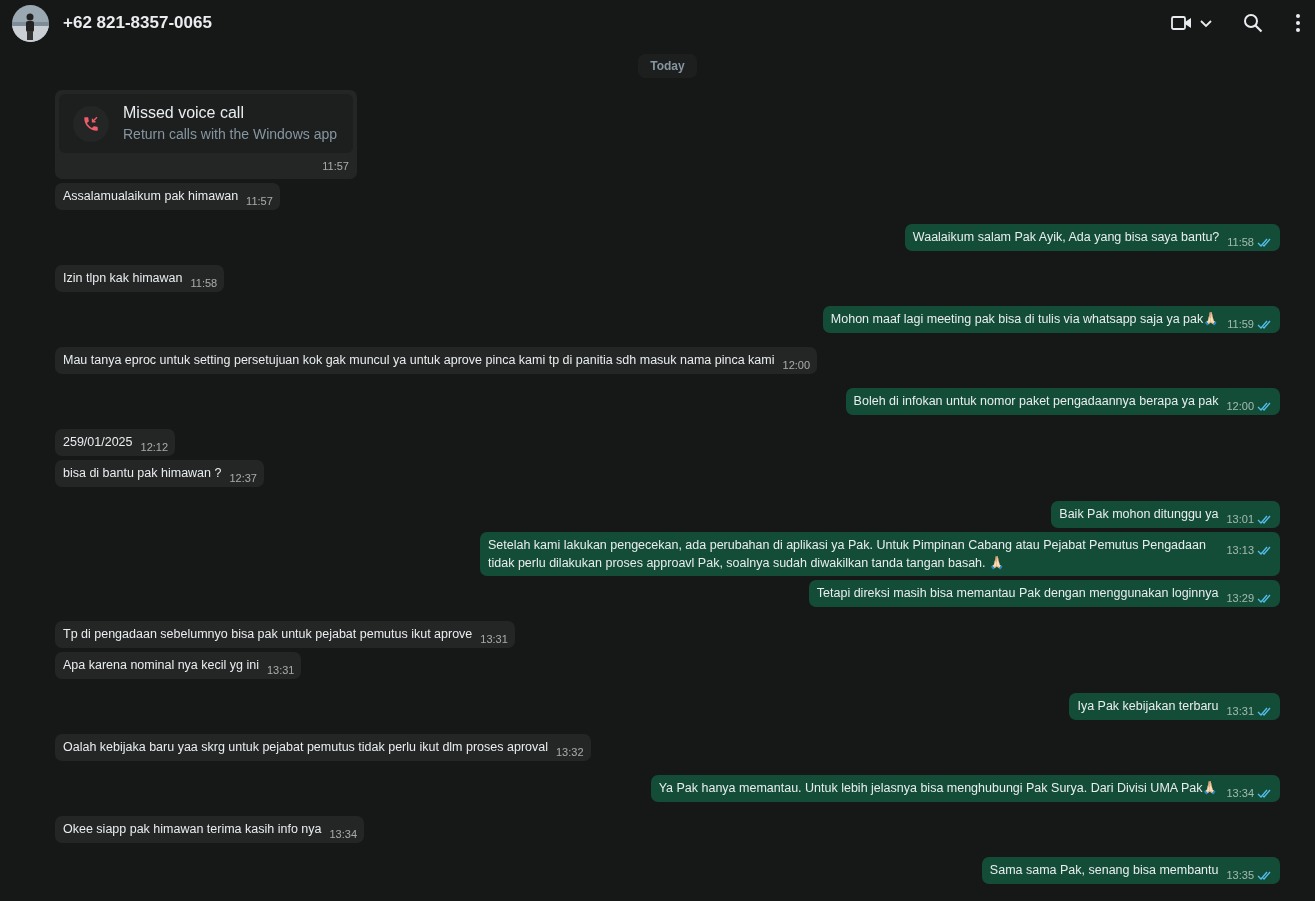 This screenshot has width=1315, height=901. Describe the element at coordinates (161, 665) in the screenshot. I see `message-text: Apa karena nominal nya kecil yg ini` at that location.